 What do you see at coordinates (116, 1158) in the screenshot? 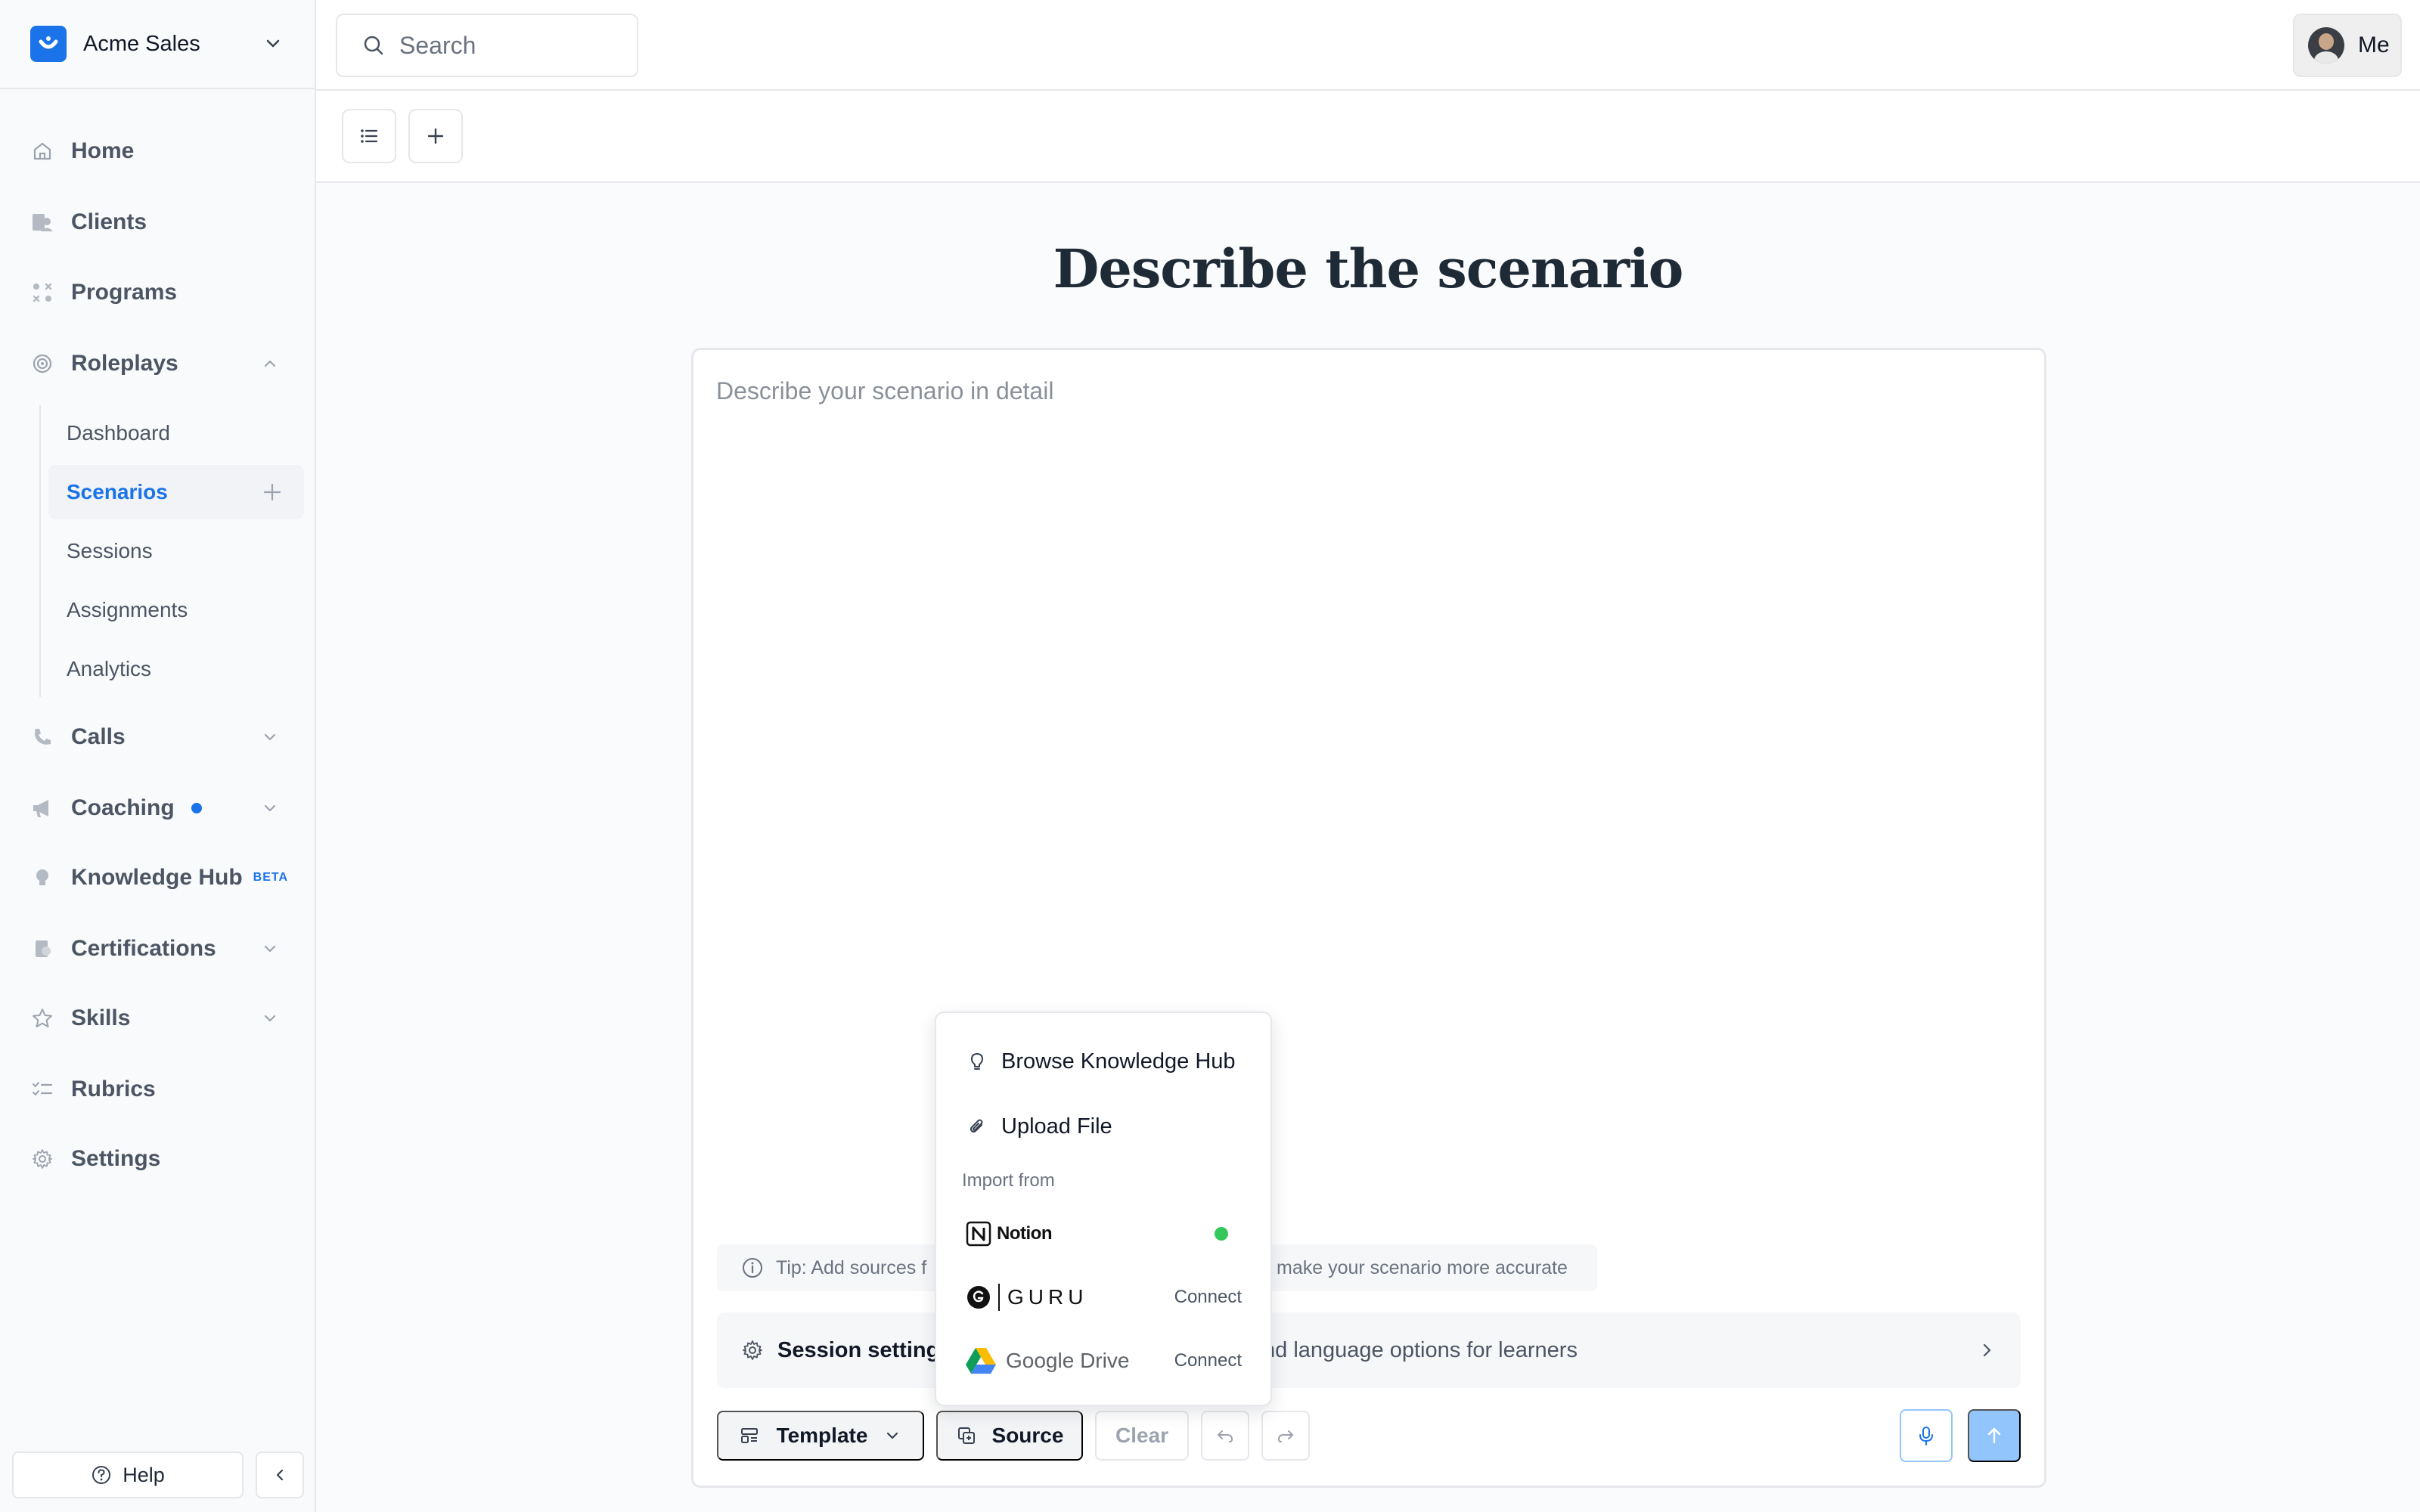
I see `sidebar-item-label: Settings` at bounding box center [116, 1158].